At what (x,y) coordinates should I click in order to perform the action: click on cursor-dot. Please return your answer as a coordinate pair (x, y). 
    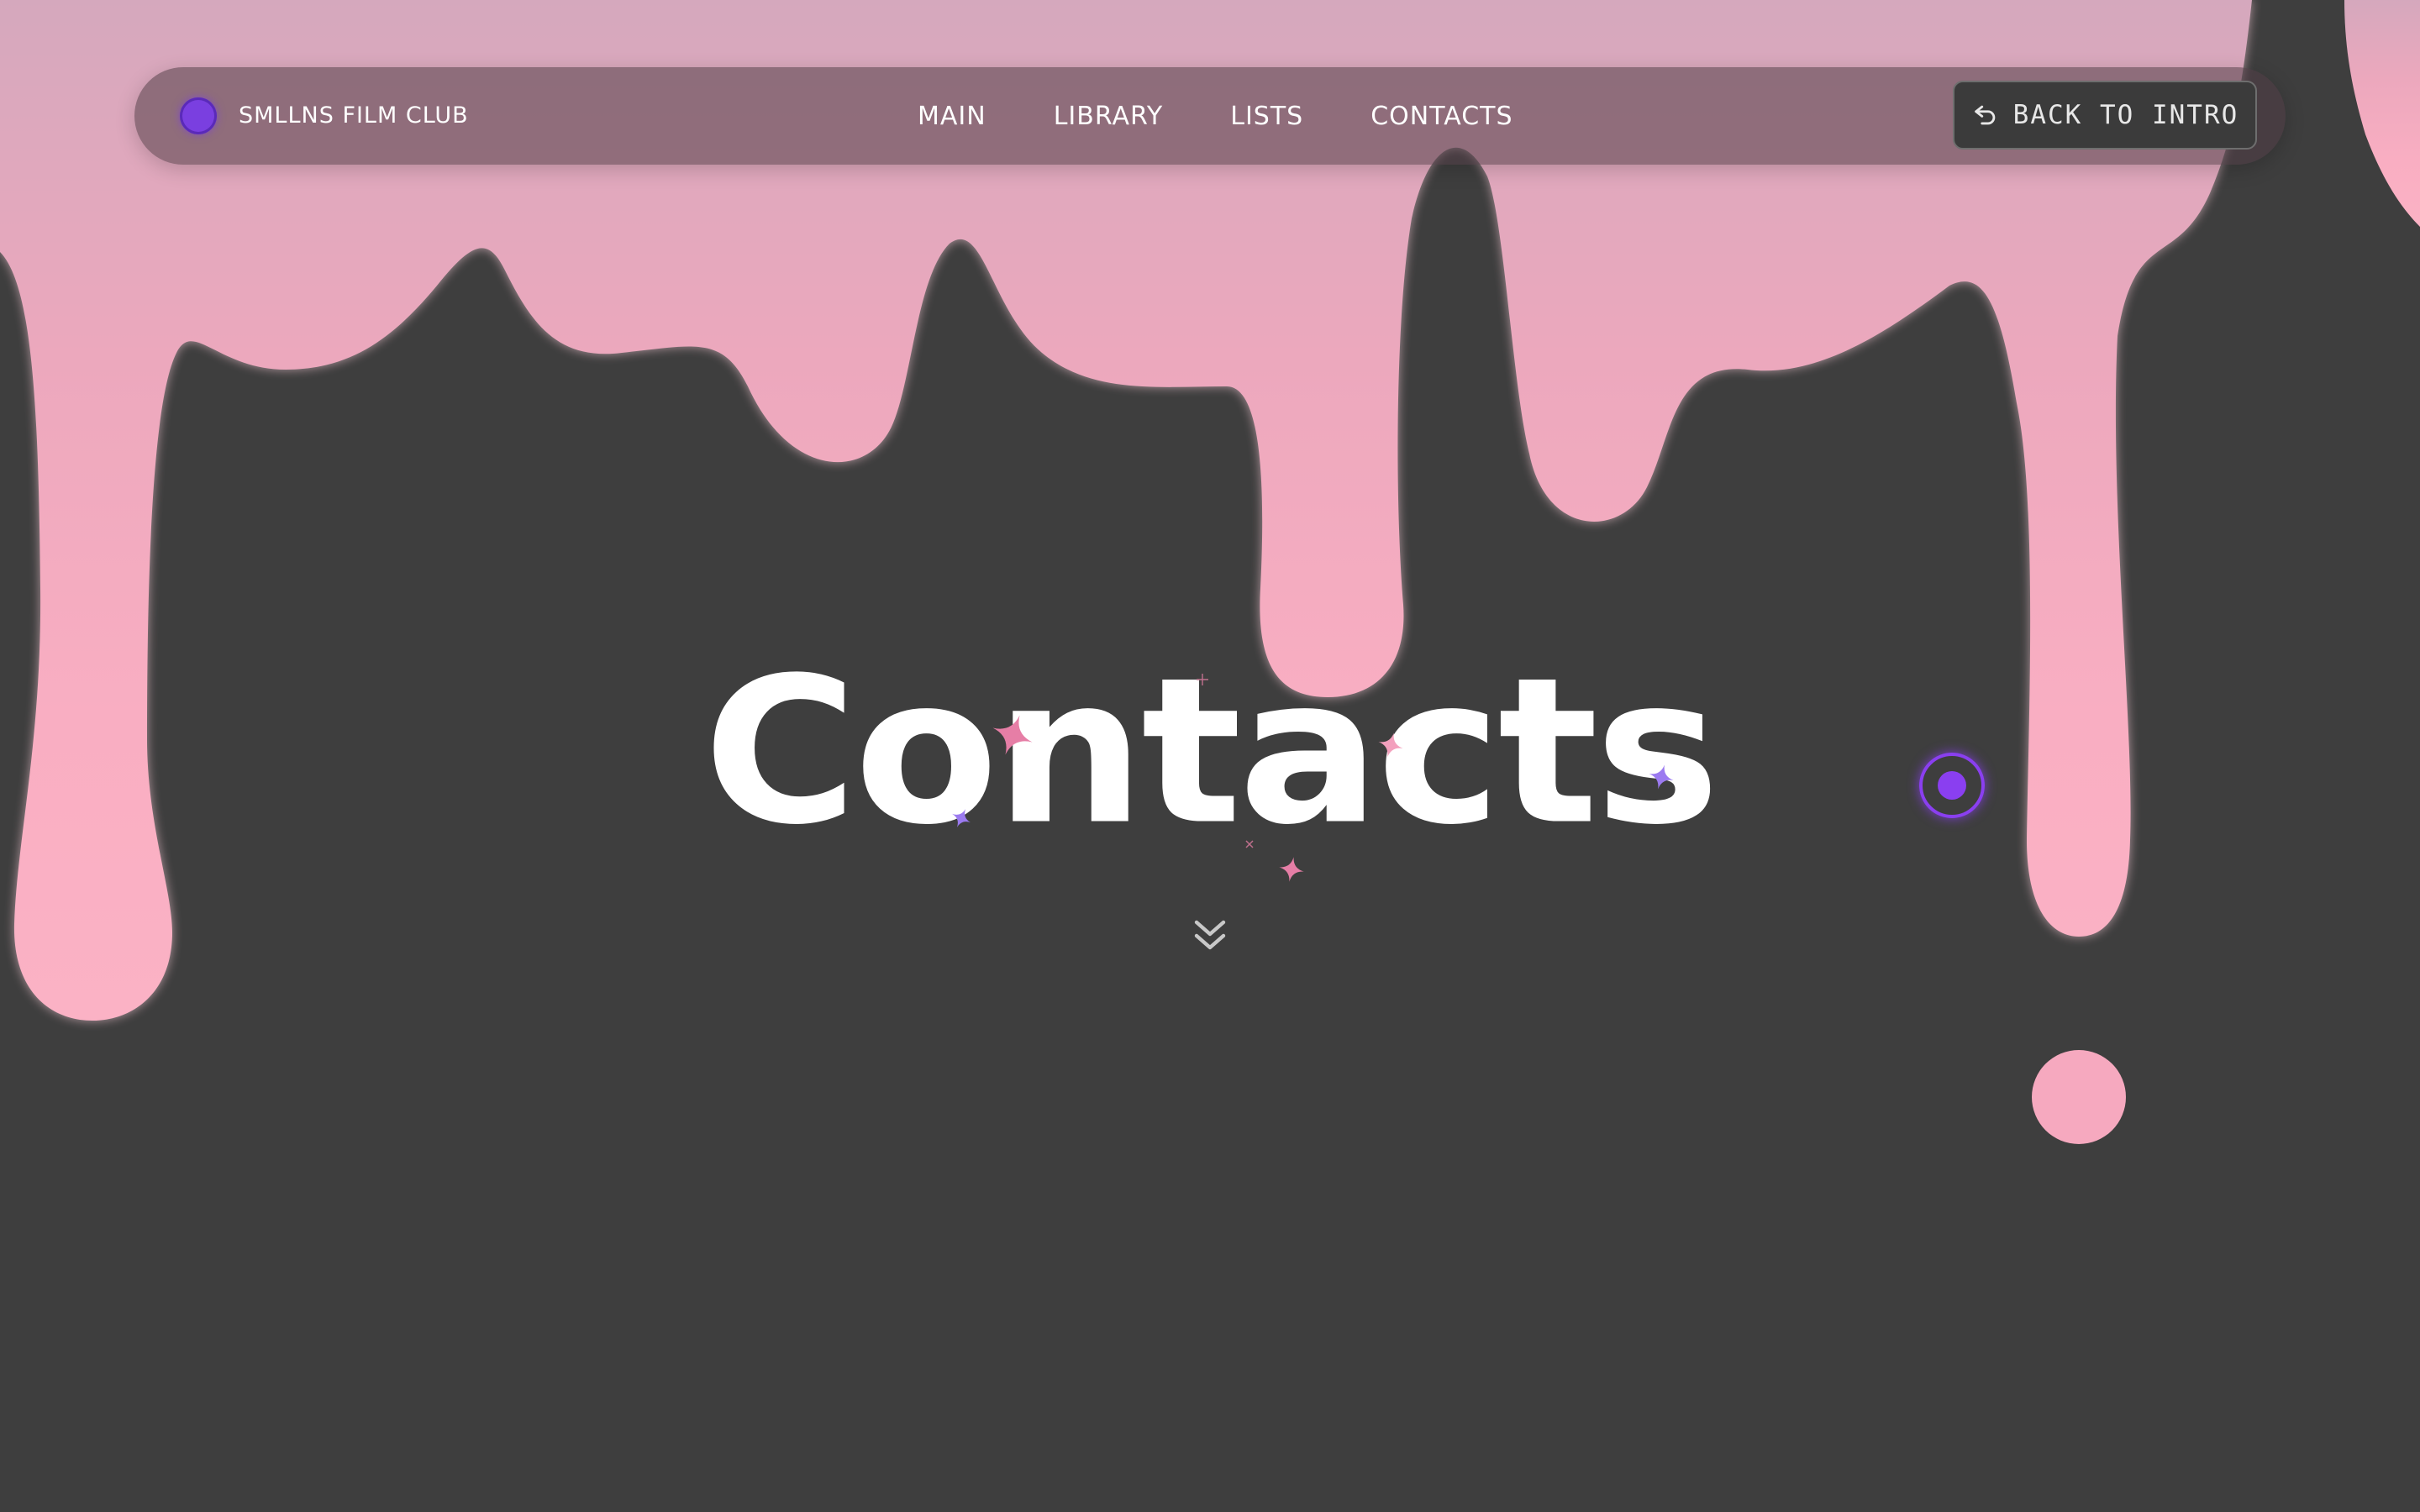
    Looking at the image, I should click on (1952, 785).